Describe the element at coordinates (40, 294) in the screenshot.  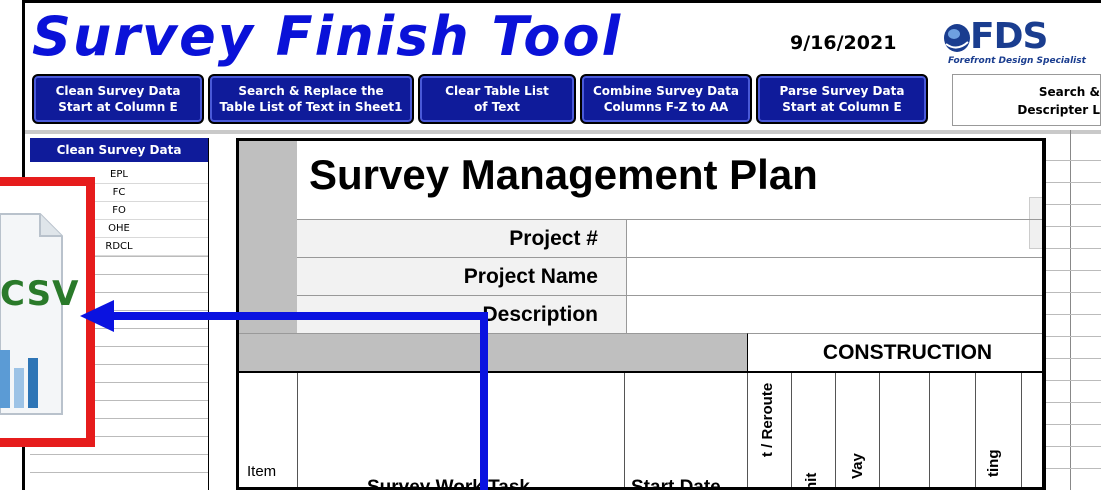
I see `csv-label: CSV` at that location.